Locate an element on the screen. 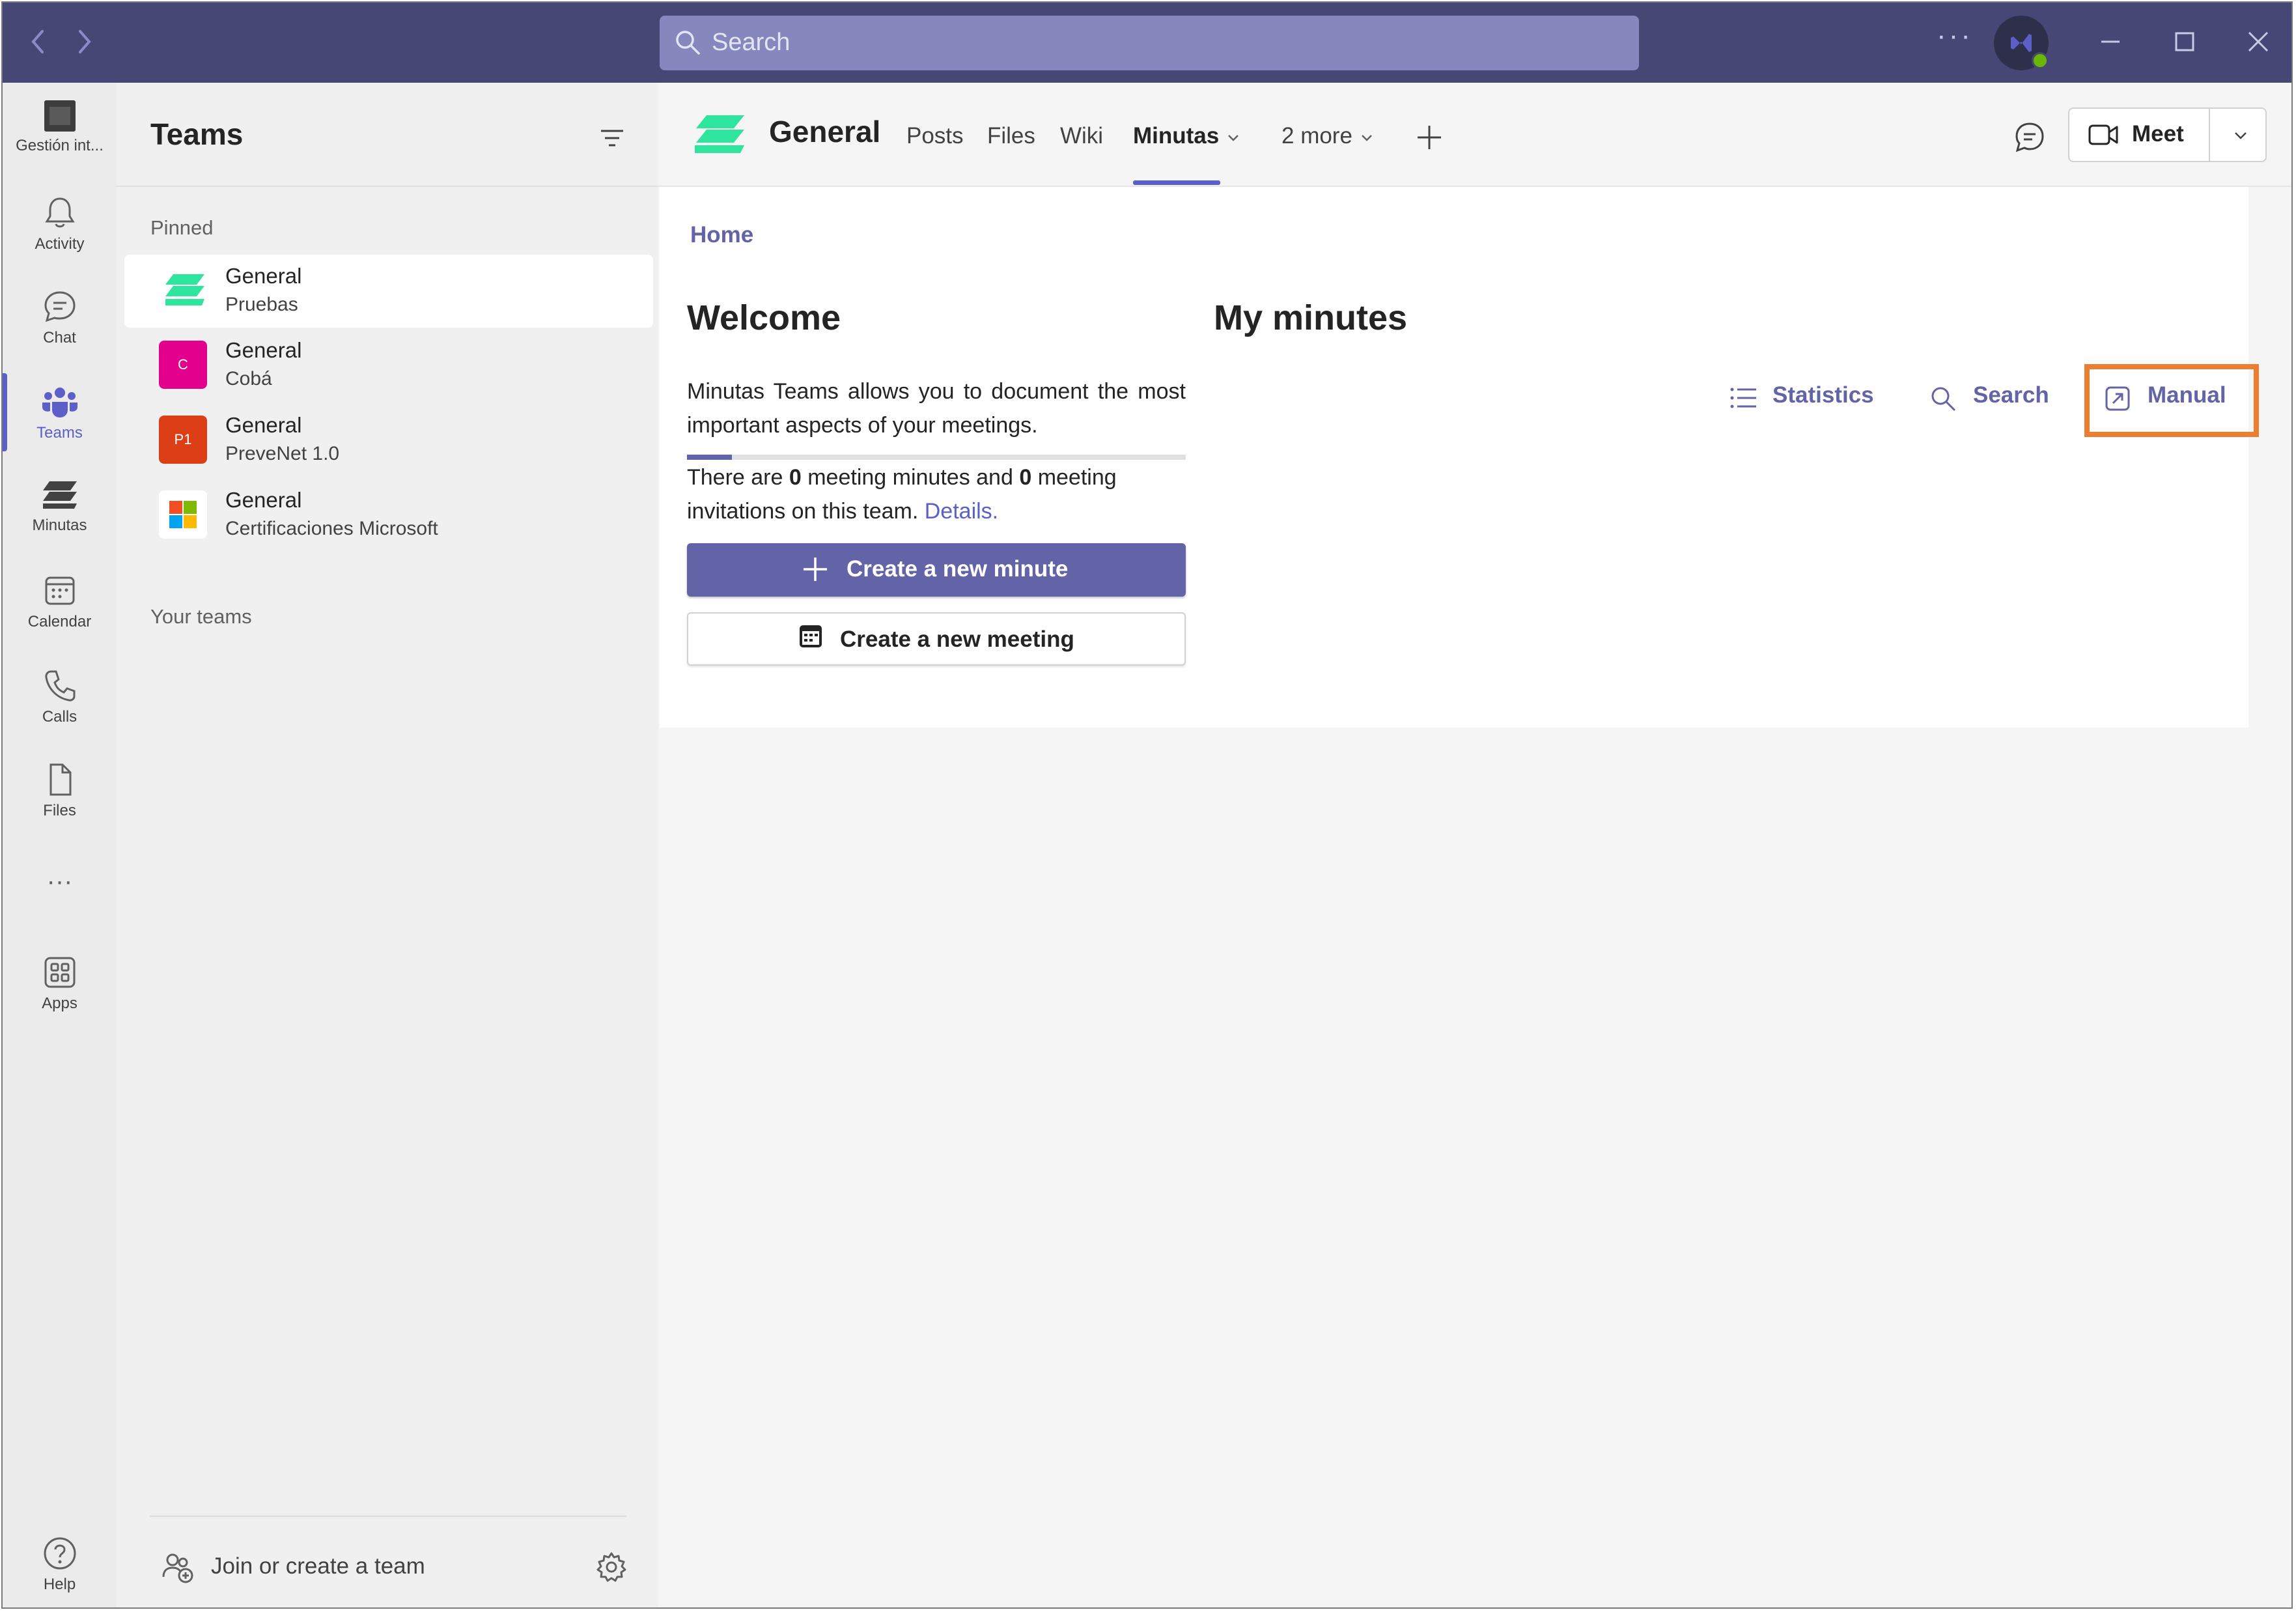 The width and height of the screenshot is (2296, 1612). join-or-create-team-link: Join or create a team is located at coordinates (318, 1566).